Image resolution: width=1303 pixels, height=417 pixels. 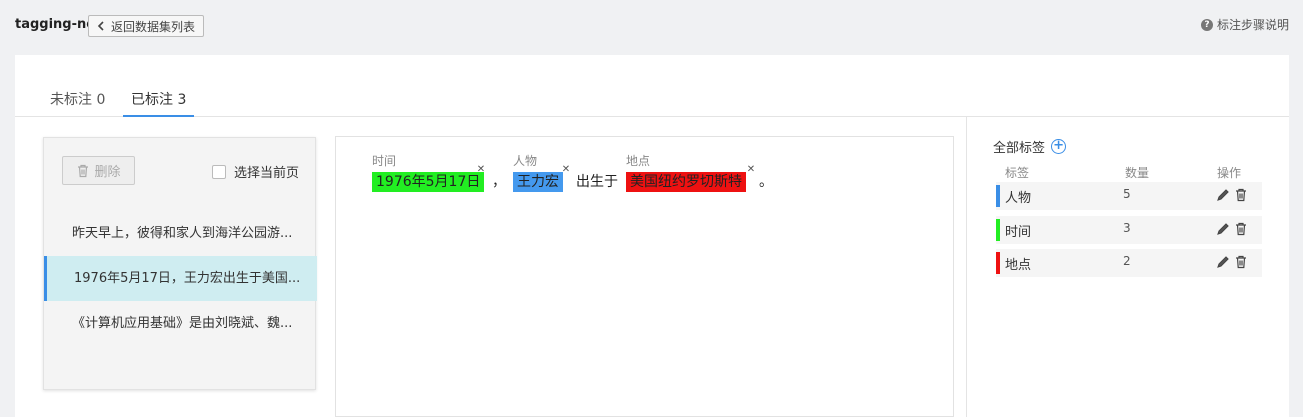 I want to click on tag-count: 2, so click(x=1127, y=261).